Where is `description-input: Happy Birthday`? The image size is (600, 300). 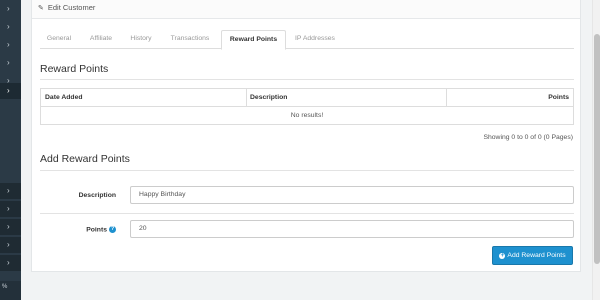
description-input: Happy Birthday is located at coordinates (352, 195).